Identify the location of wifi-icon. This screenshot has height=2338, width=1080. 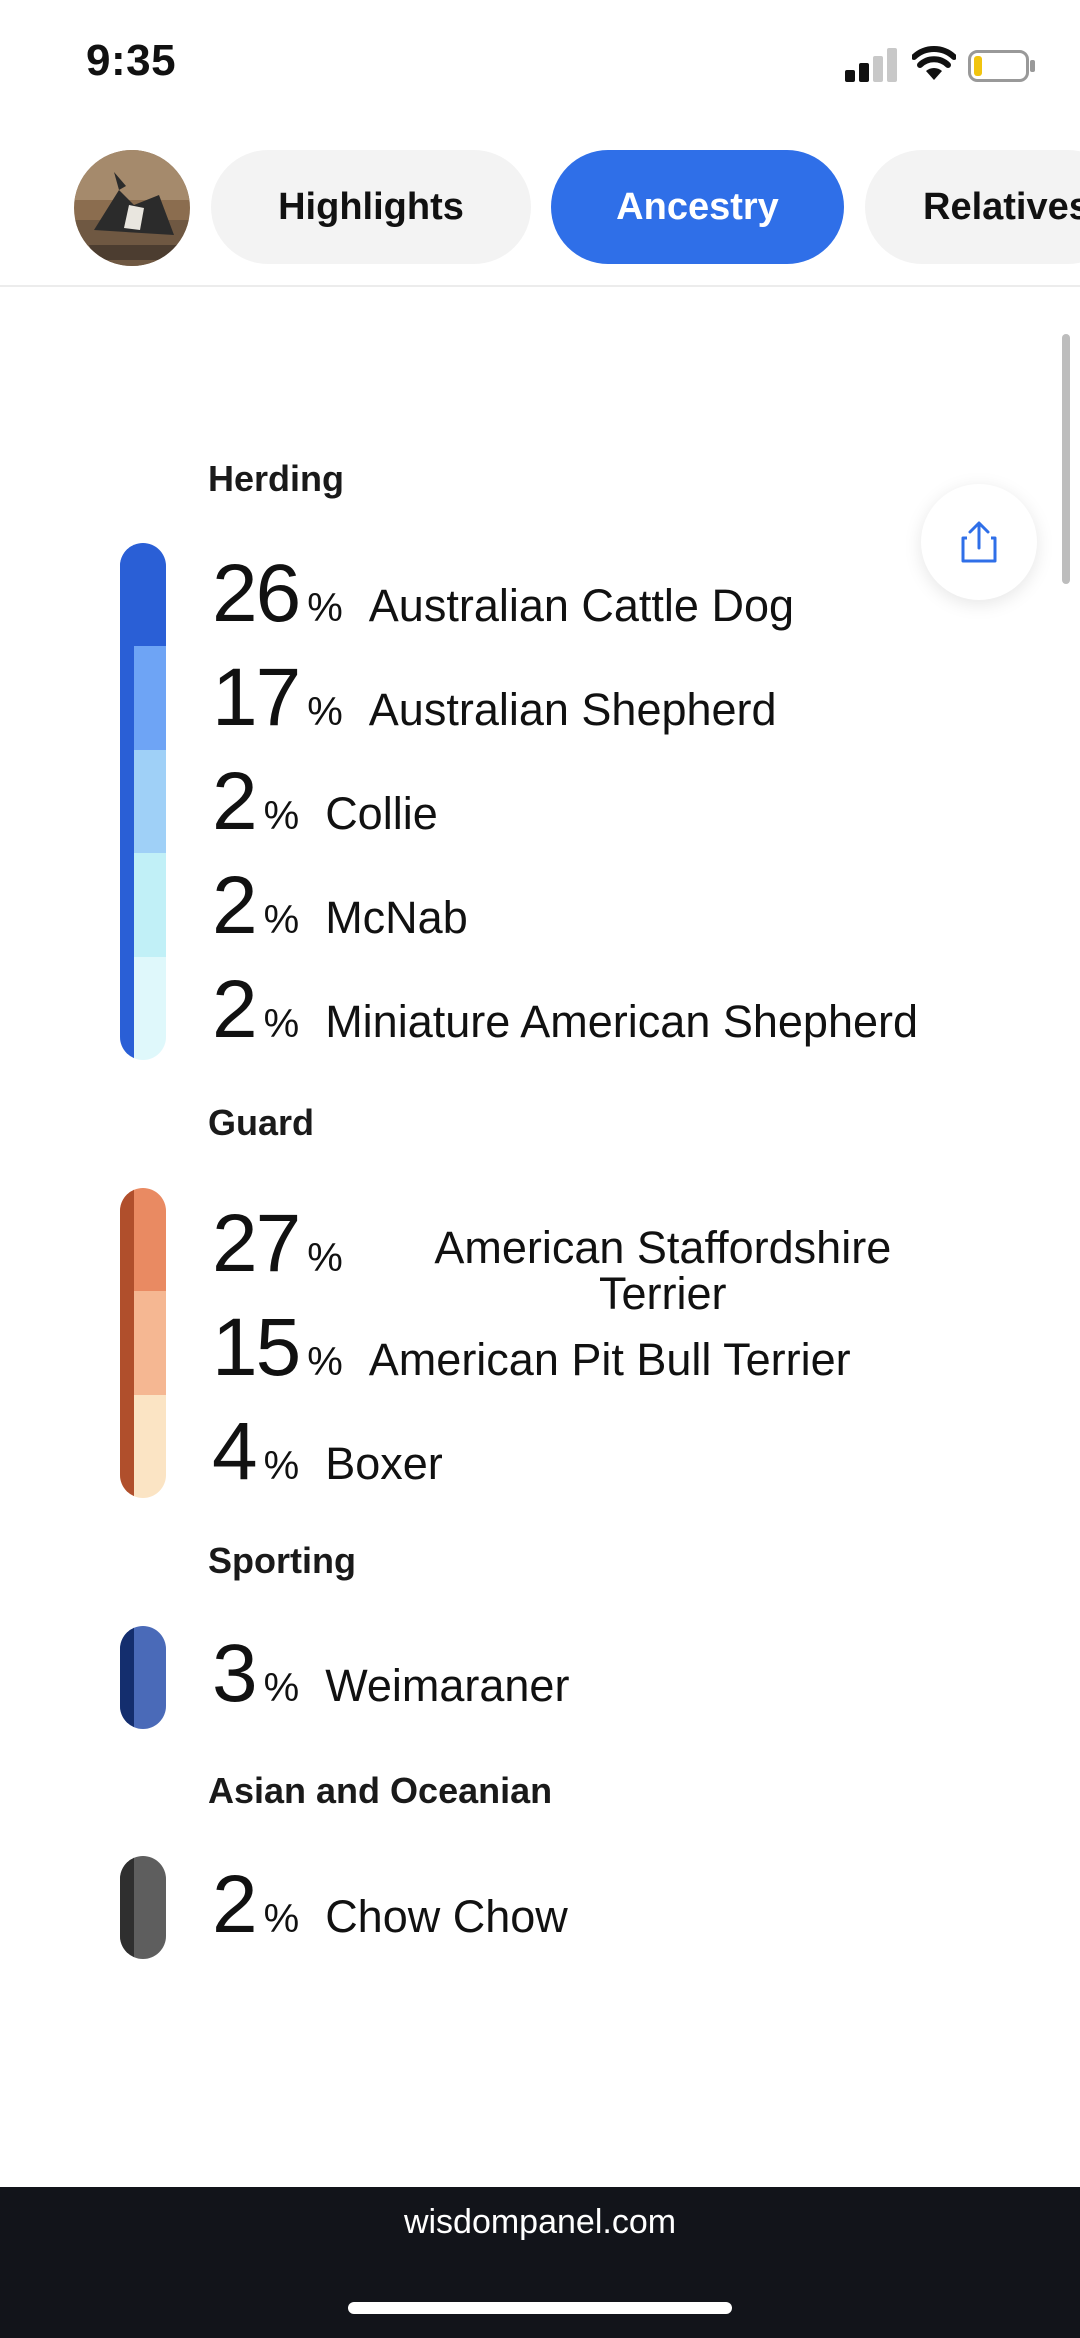
(934, 63).